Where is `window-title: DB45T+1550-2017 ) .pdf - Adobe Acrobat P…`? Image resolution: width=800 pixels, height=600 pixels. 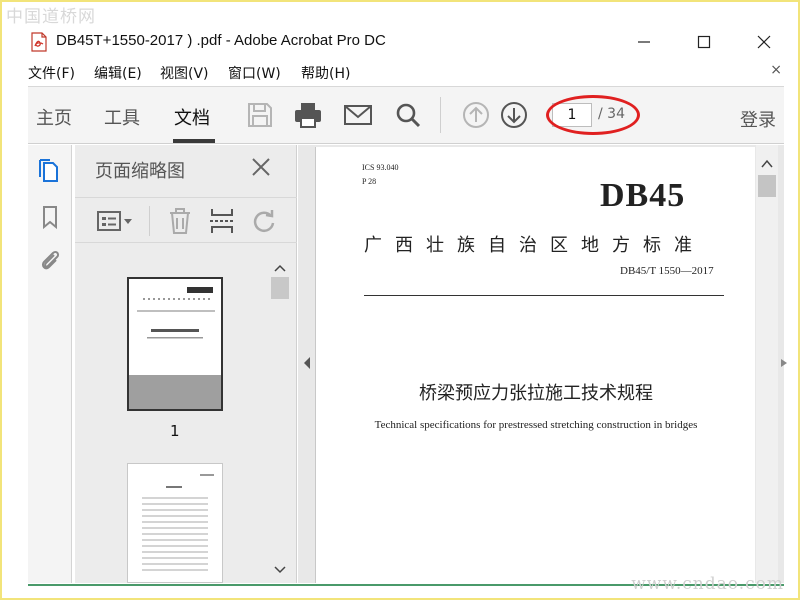 window-title: DB45T+1550-2017 ) .pdf - Adobe Acrobat P… is located at coordinates (221, 40).